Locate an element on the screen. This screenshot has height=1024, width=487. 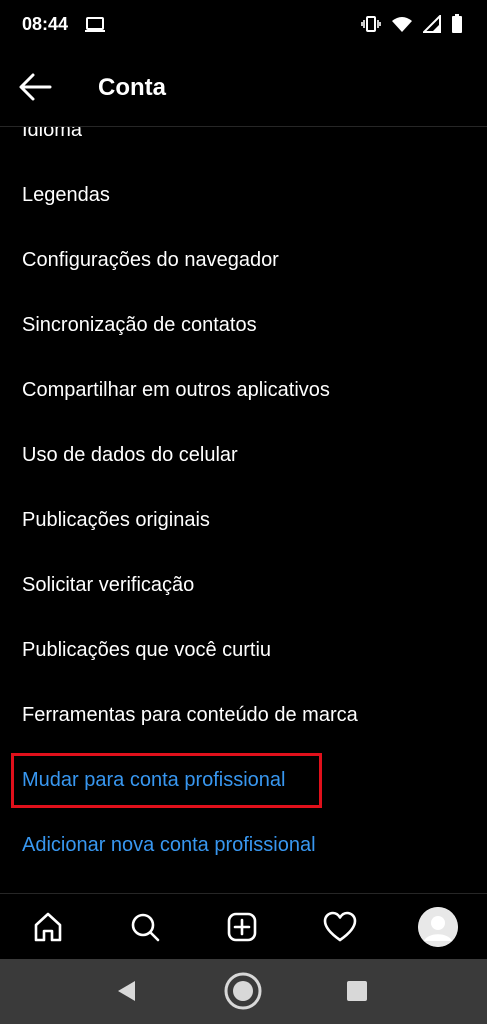
add-post-icon is located at coordinates (242, 927).